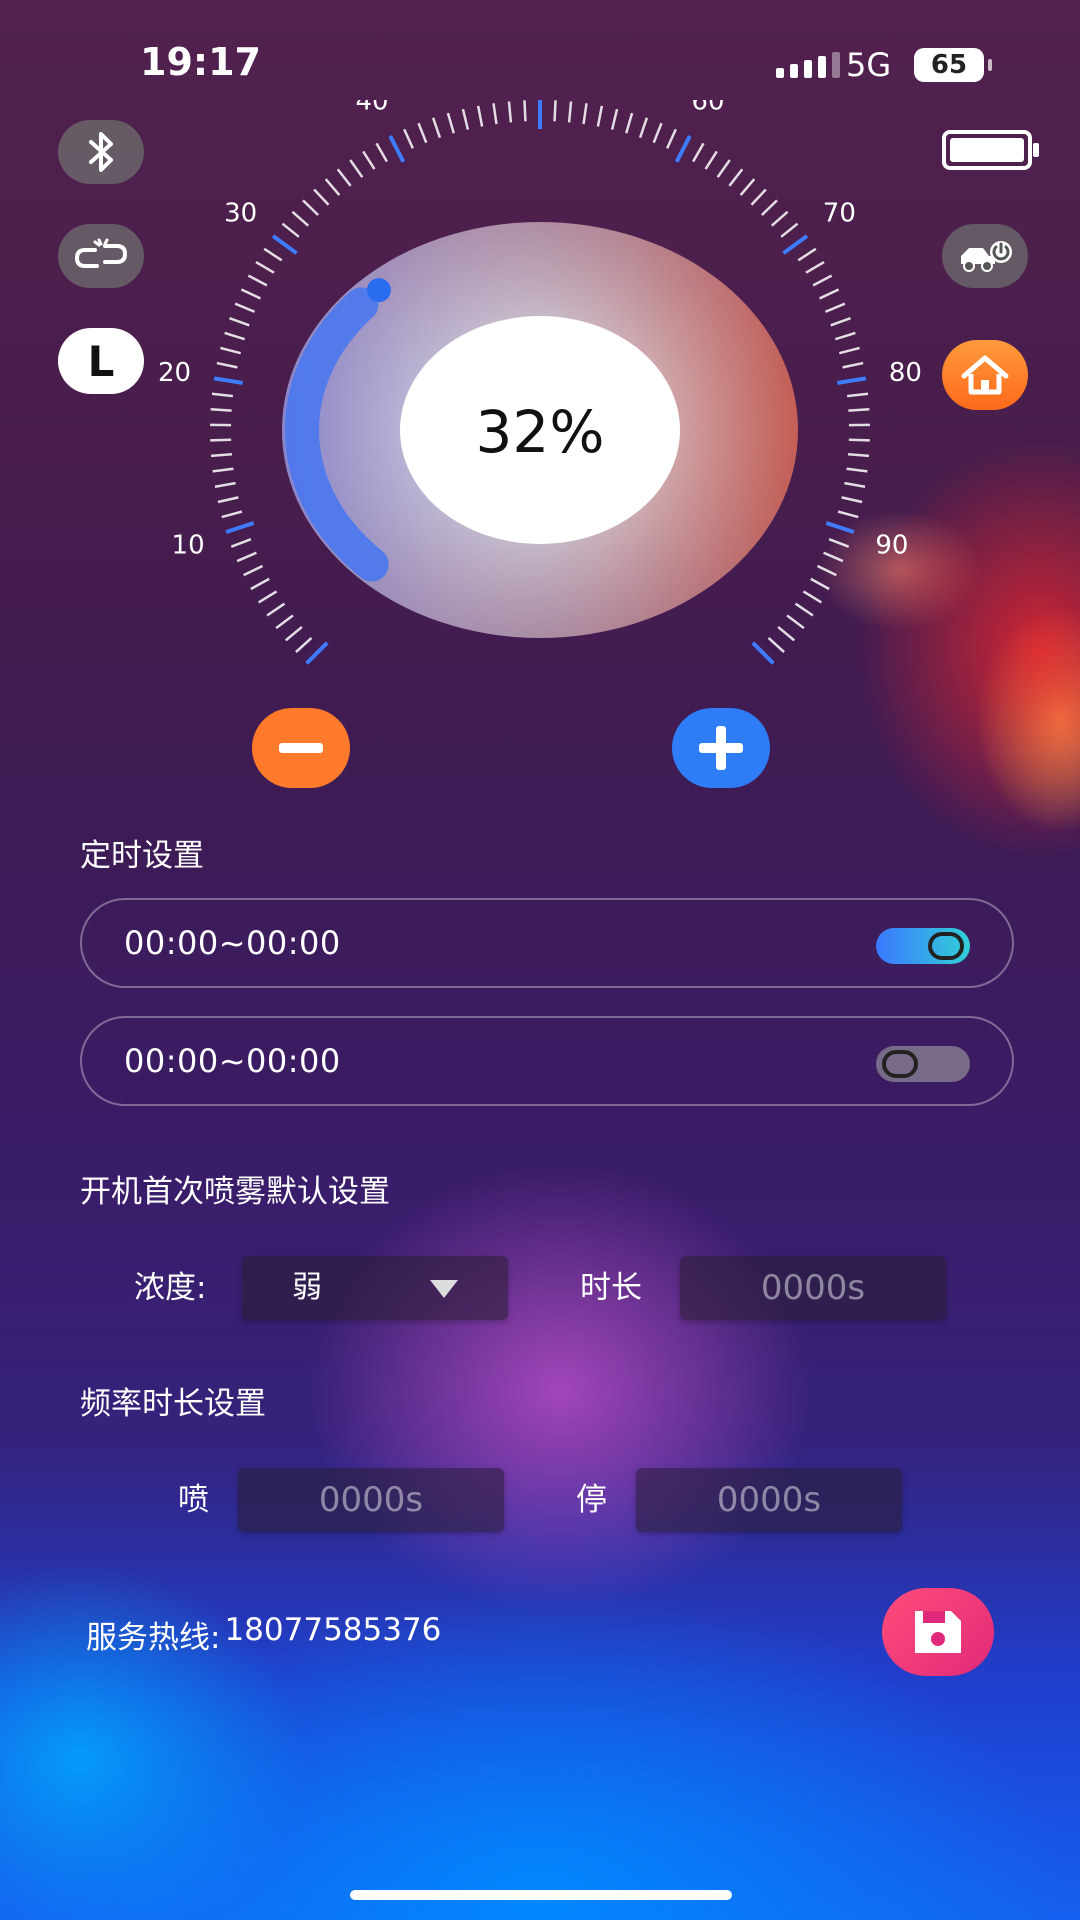 This screenshot has width=1080, height=1920. I want to click on dial-tick-label: 20, so click(174, 373).